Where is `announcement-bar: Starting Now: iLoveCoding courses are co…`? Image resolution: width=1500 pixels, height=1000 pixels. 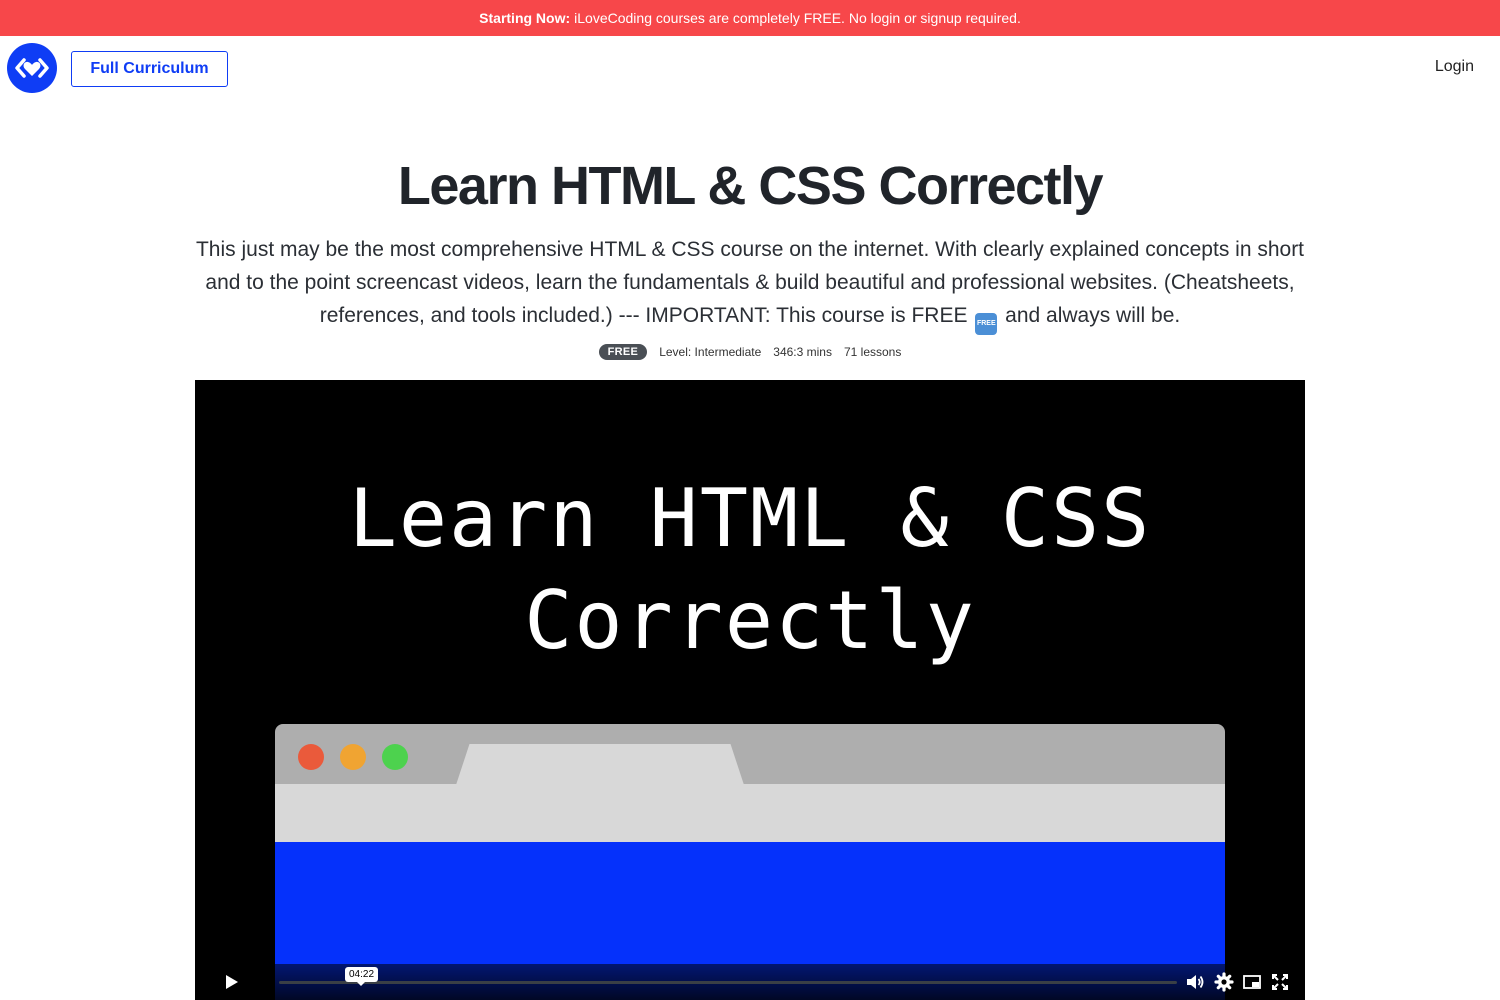
announcement-bar: Starting Now: iLoveCoding courses are co… is located at coordinates (750, 18).